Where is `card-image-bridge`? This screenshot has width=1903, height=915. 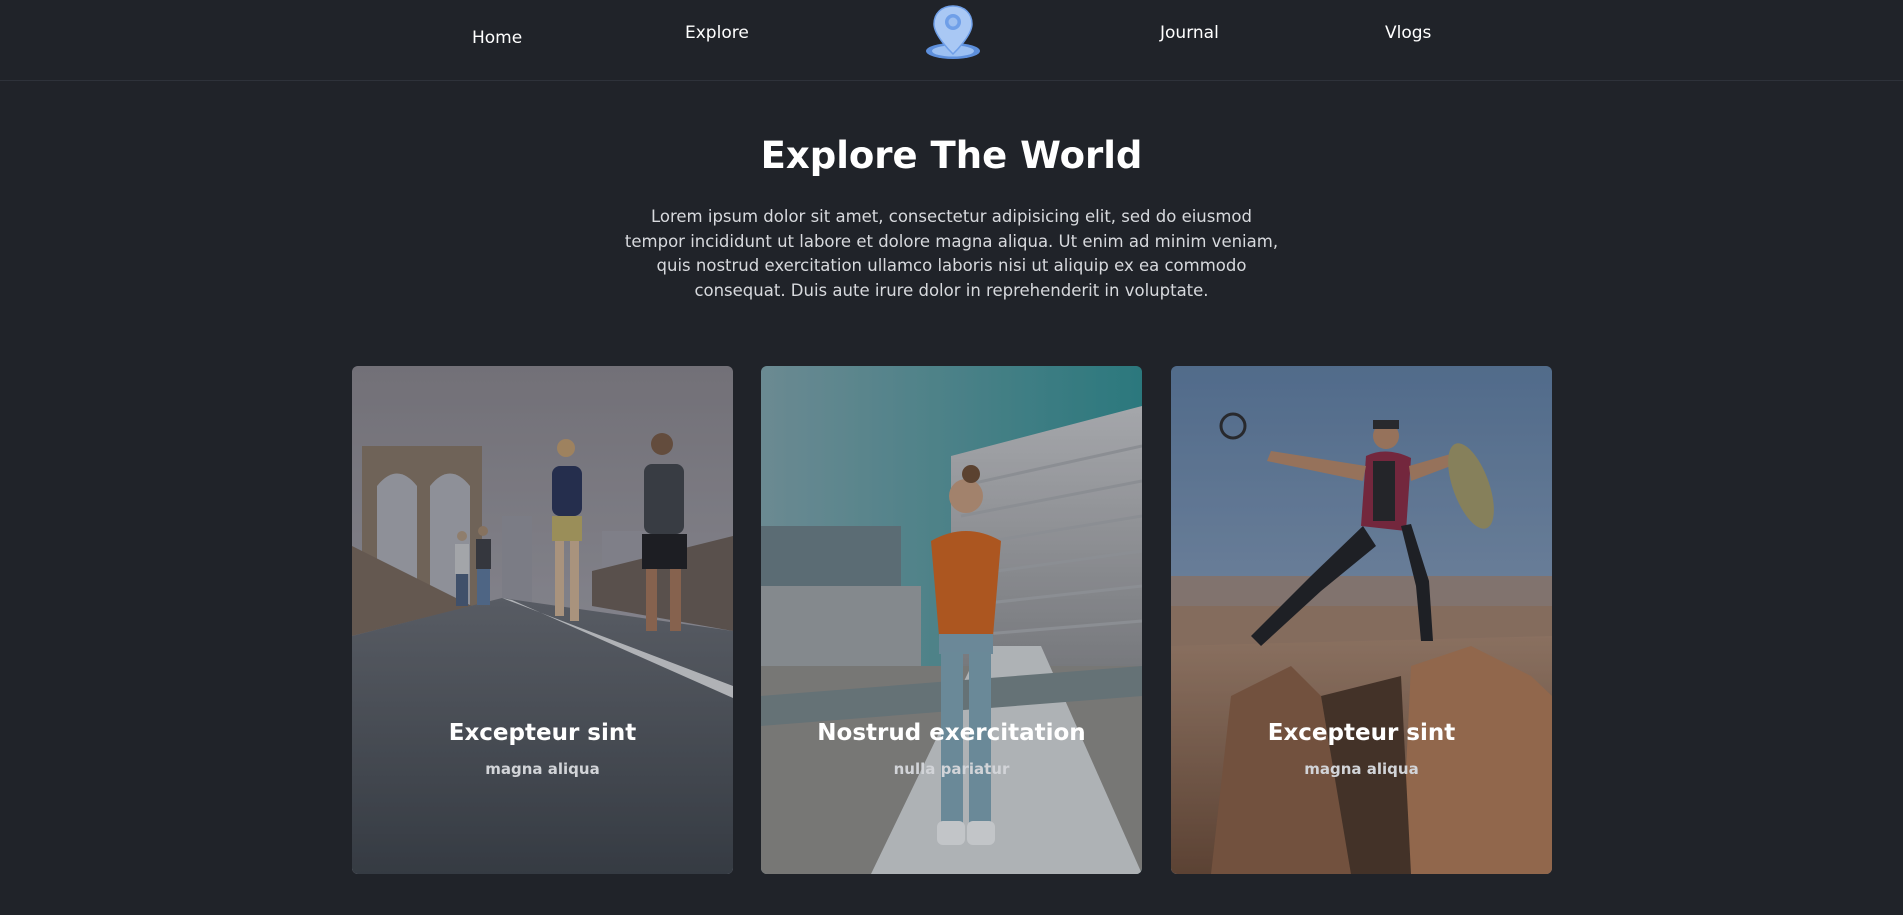
card-image-bridge is located at coordinates (542, 620).